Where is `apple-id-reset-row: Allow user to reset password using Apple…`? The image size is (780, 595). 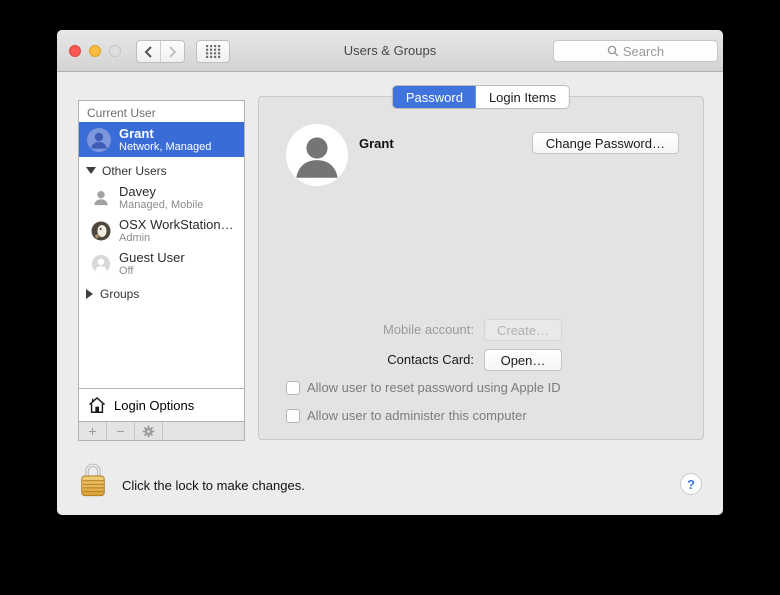
apple-id-reset-row: Allow user to reset password using Apple… is located at coordinates (423, 387).